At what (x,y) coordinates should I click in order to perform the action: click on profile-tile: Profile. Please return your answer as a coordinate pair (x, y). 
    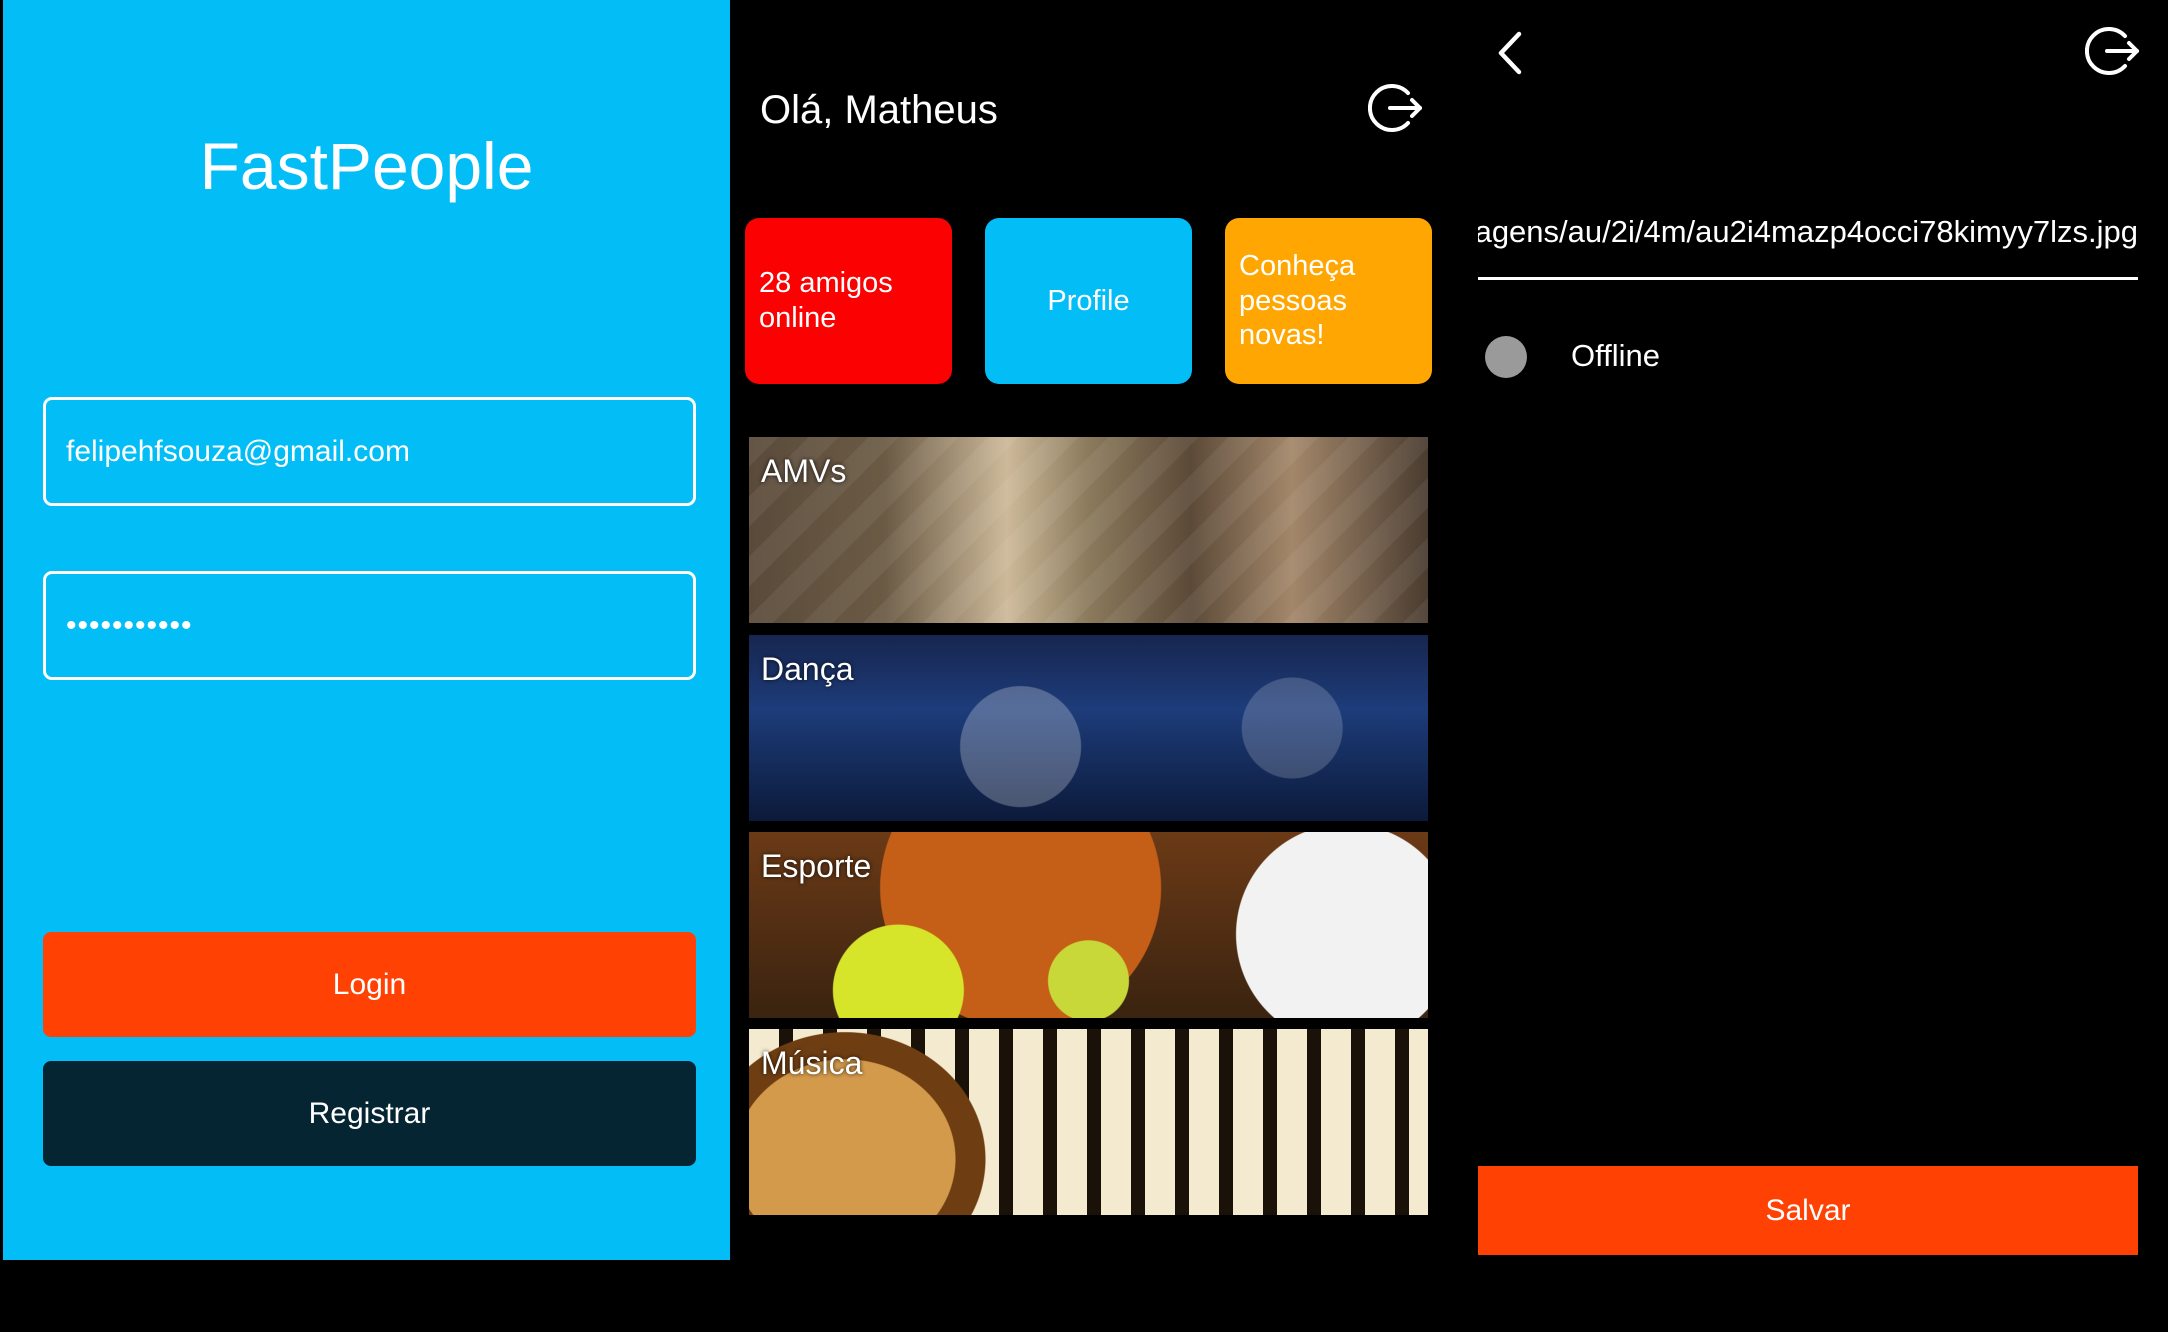
    Looking at the image, I should click on (1088, 301).